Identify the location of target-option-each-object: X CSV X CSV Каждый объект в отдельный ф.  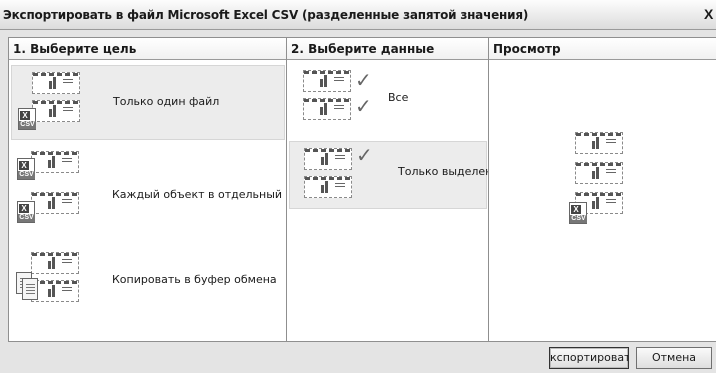
(149, 193).